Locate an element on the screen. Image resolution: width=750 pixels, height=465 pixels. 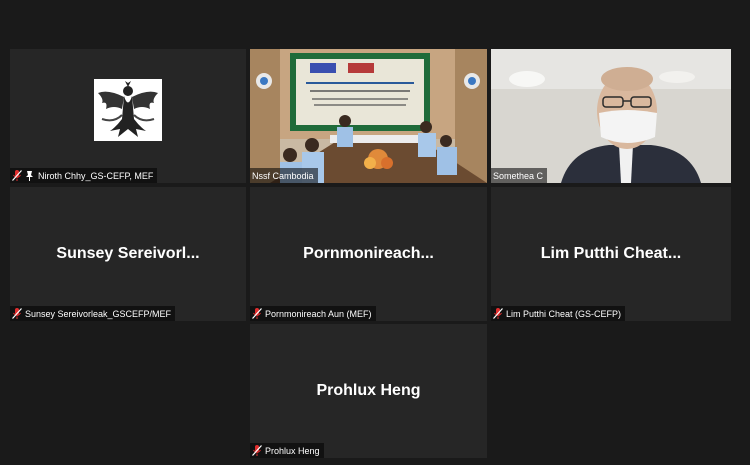
participant-nameplate: Somethea C is located at coordinates (519, 175).